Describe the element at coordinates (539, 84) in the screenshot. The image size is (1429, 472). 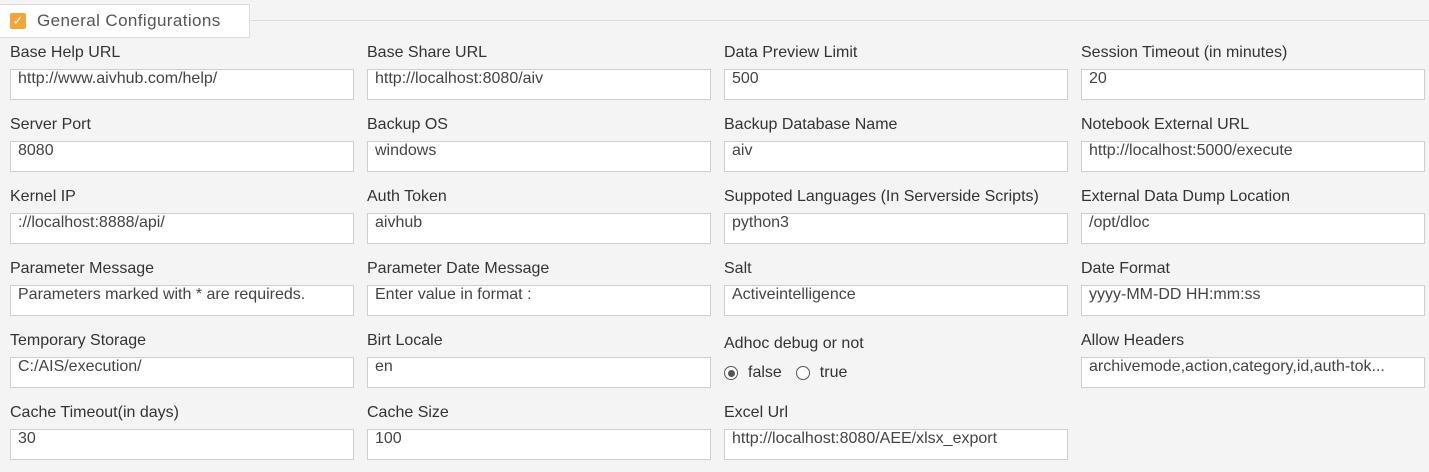
I see `base-share-url-input: http://localhost:8080/aiv` at that location.